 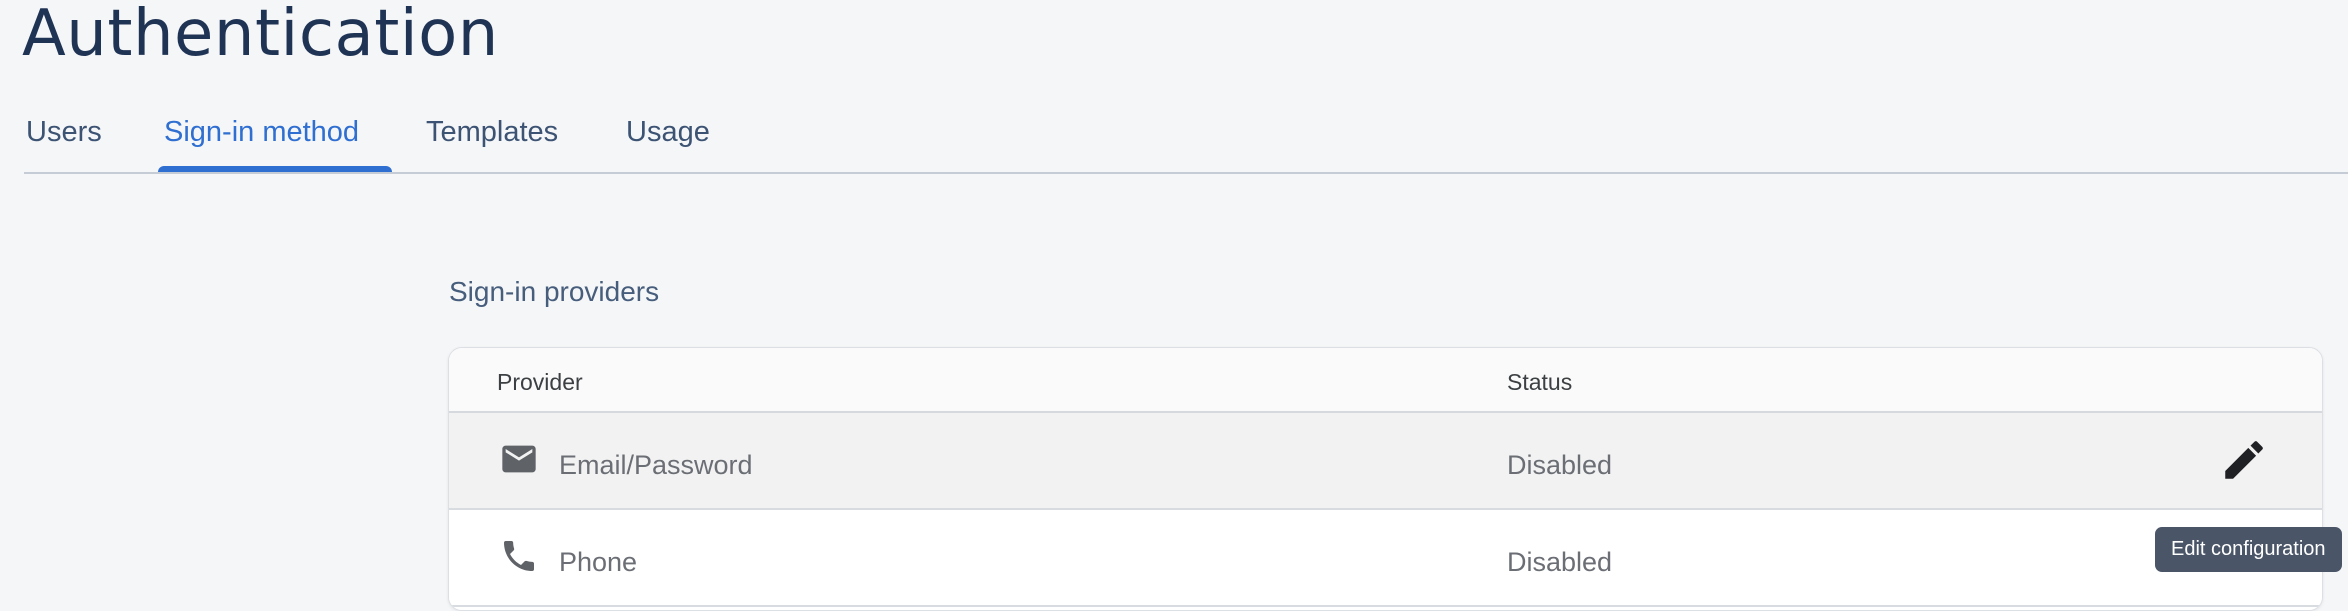 I want to click on section-title: Sign-in providers, so click(x=554, y=291).